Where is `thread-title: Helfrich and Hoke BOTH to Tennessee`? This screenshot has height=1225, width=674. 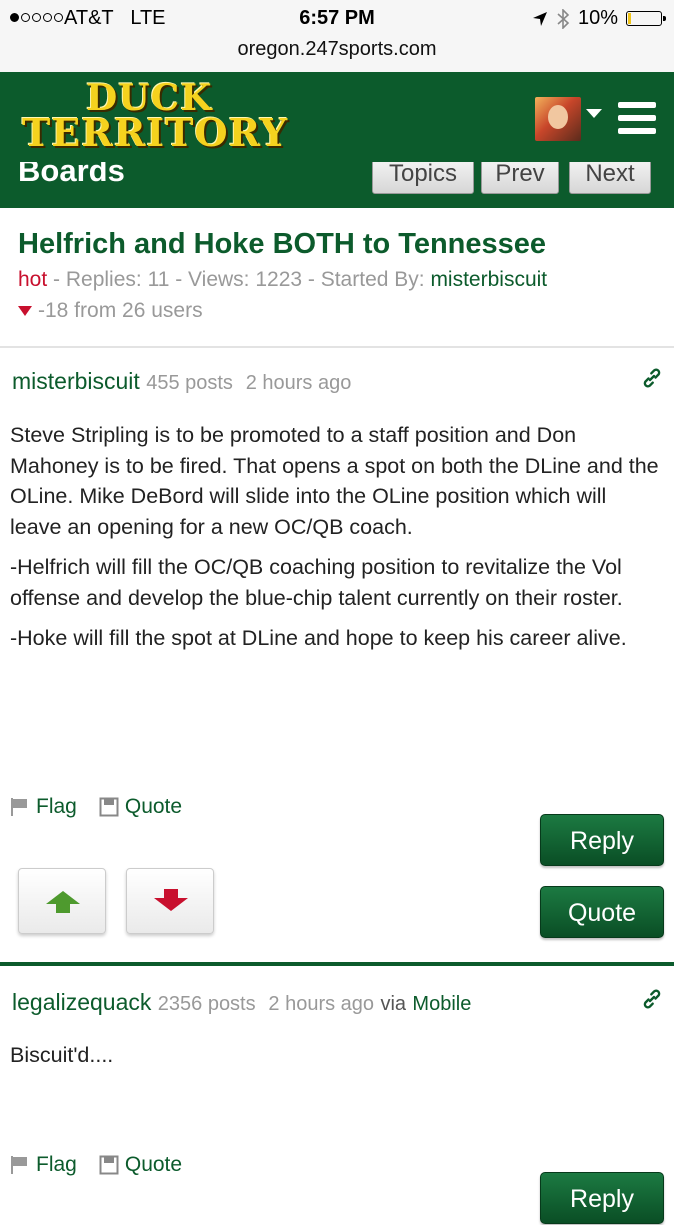
thread-title: Helfrich and Hoke BOTH to Tennessee is located at coordinates (282, 244).